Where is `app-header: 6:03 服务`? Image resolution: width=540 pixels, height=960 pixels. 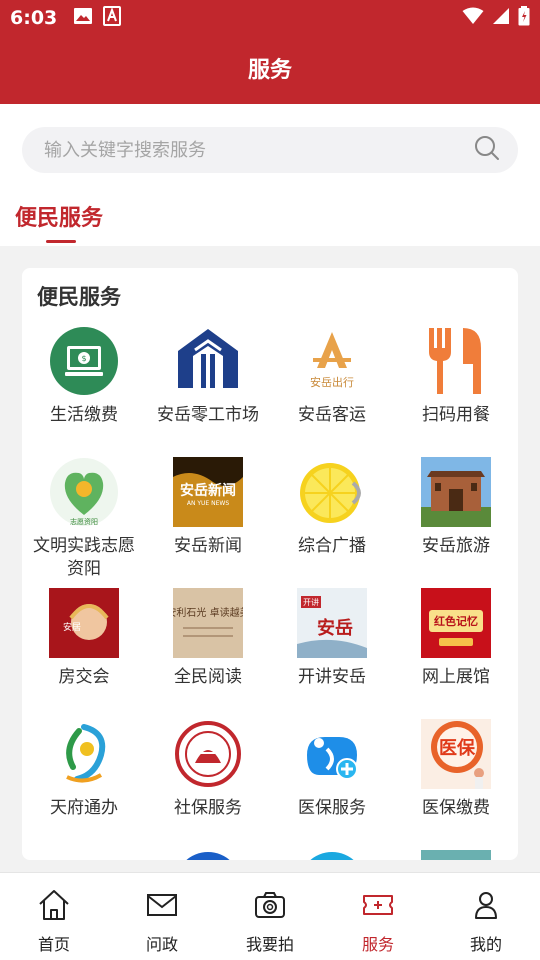 app-header: 6:03 服务 is located at coordinates (270, 52).